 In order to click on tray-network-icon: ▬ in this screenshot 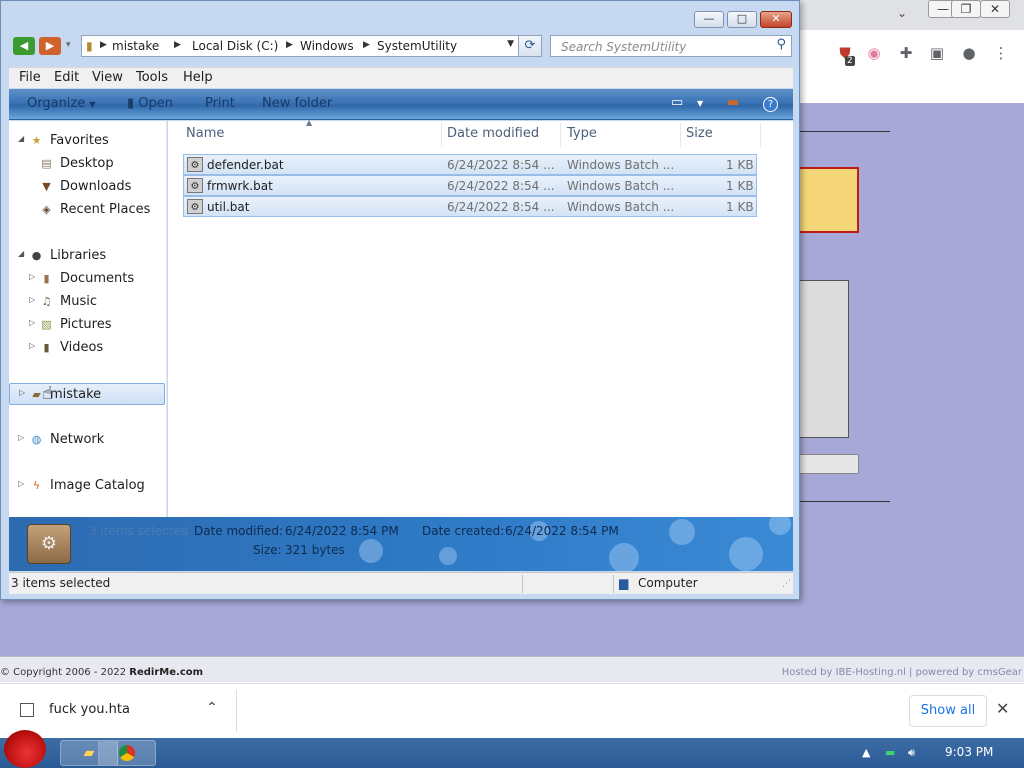, I will do `click(890, 752)`.